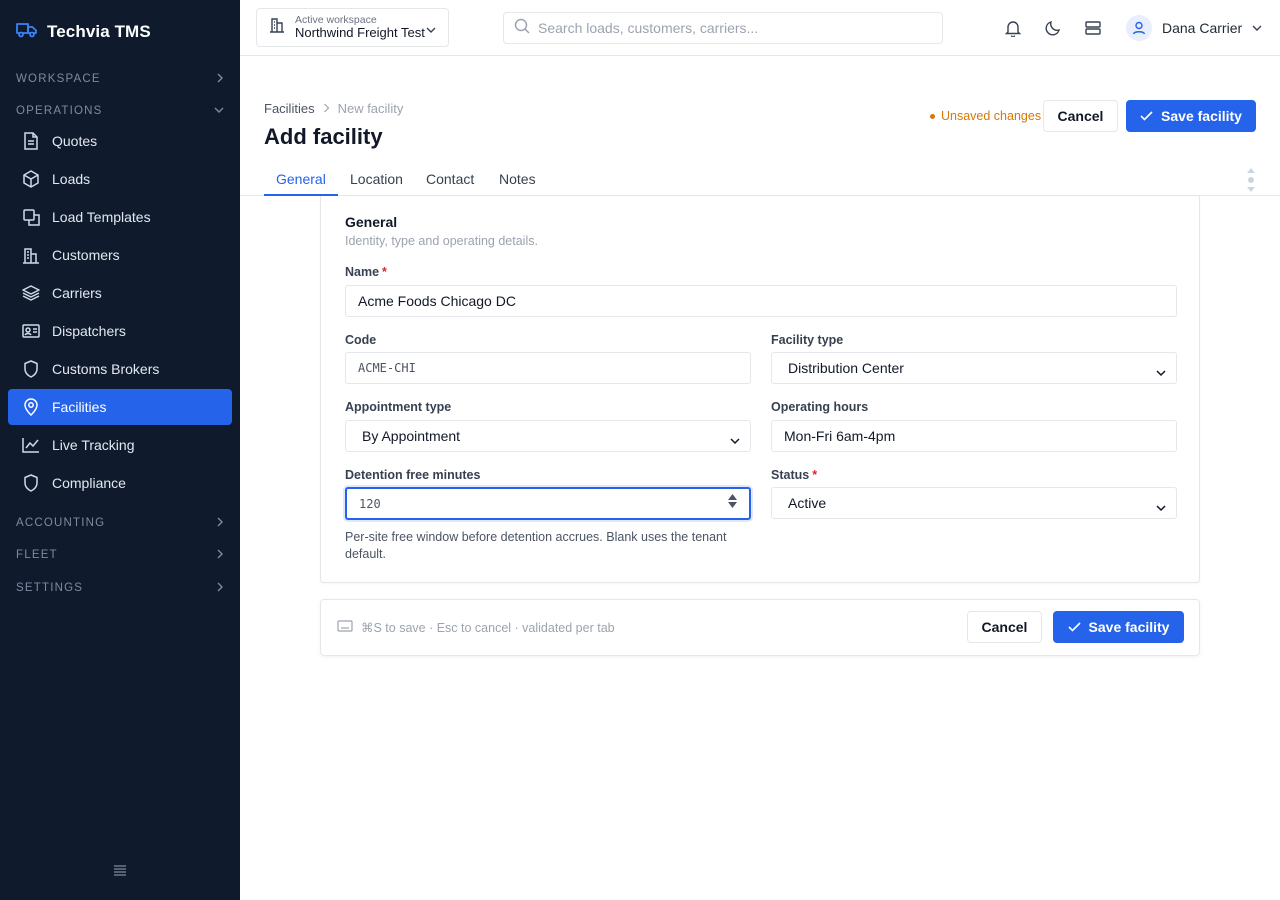  Describe the element at coordinates (121, 872) in the screenshot. I see `collapse-sidebar-icon` at that location.